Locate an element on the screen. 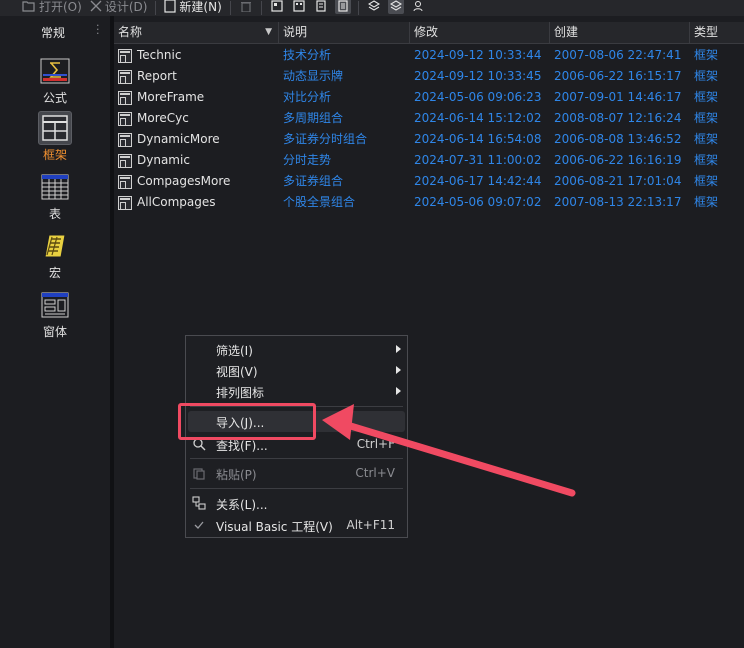 The image size is (744, 648). name-cell: Dynamic is located at coordinates (154, 160).